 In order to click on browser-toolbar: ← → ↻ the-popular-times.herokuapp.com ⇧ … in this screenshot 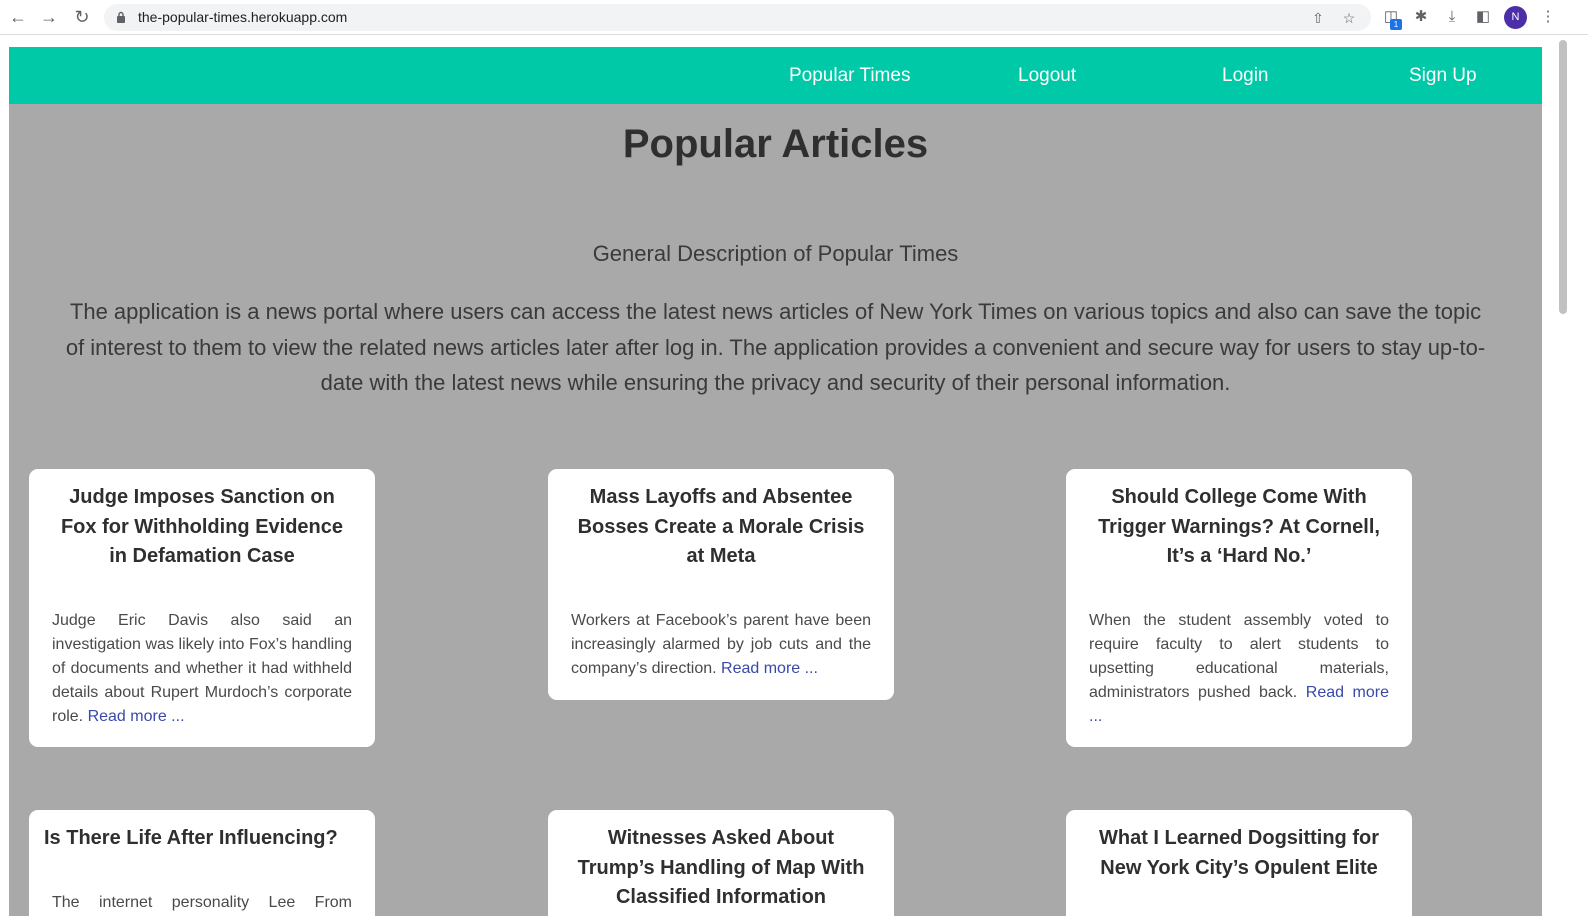, I will do `click(794, 17)`.